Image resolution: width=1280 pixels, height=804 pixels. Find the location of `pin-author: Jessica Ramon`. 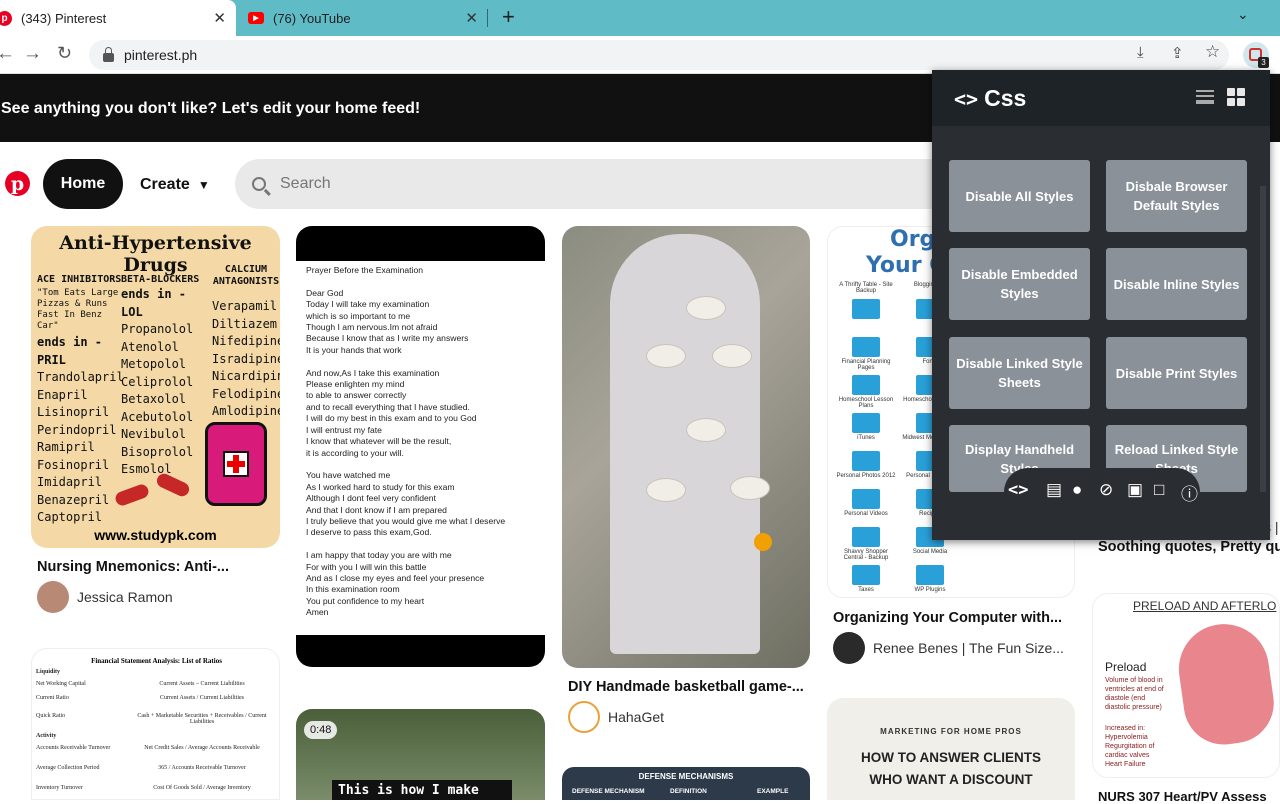

pin-author: Jessica Ramon is located at coordinates (105, 597).